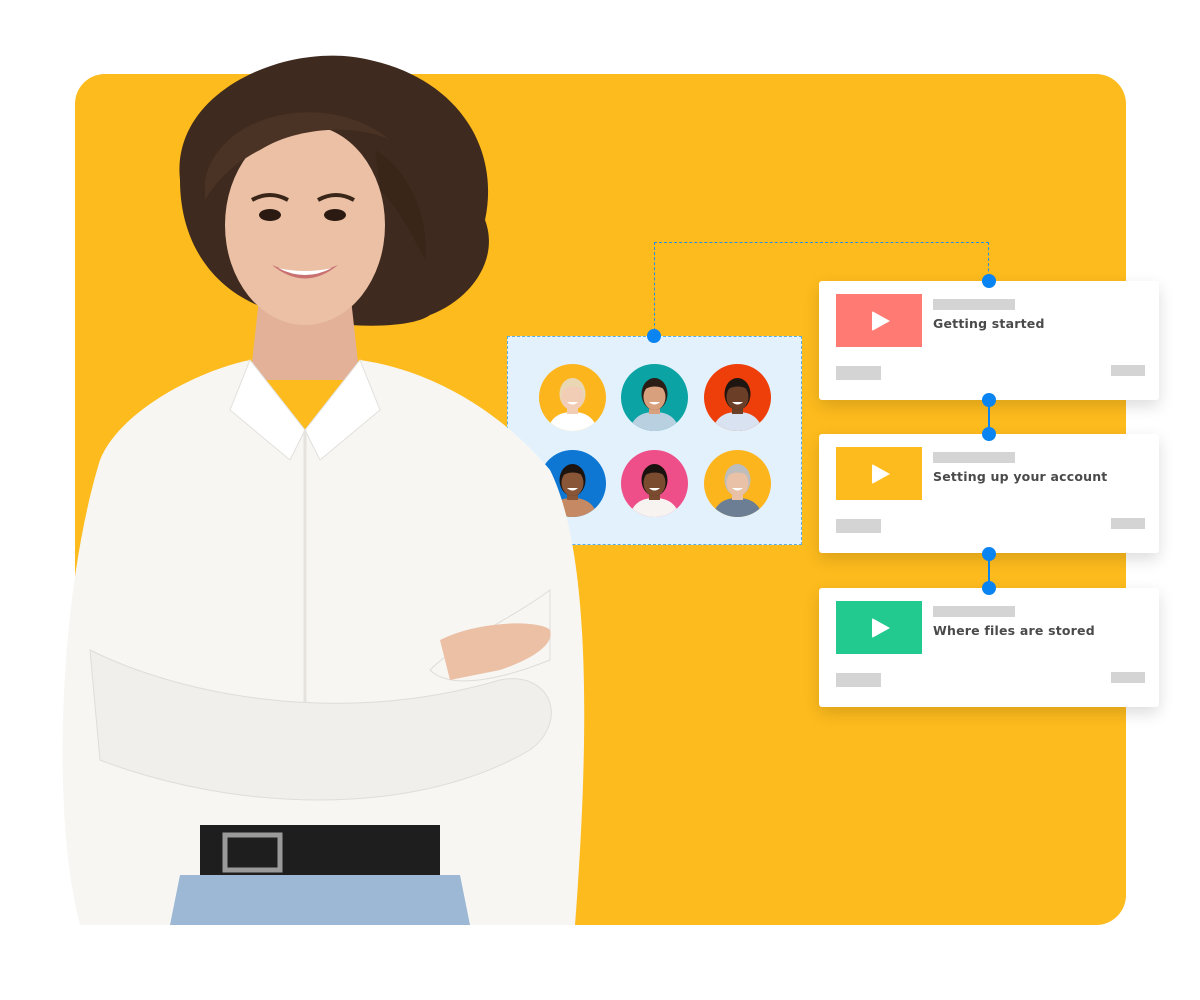 The width and height of the screenshot is (1200, 1000). Describe the element at coordinates (989, 493) in the screenshot. I see `lesson-card: Setting up your account` at that location.